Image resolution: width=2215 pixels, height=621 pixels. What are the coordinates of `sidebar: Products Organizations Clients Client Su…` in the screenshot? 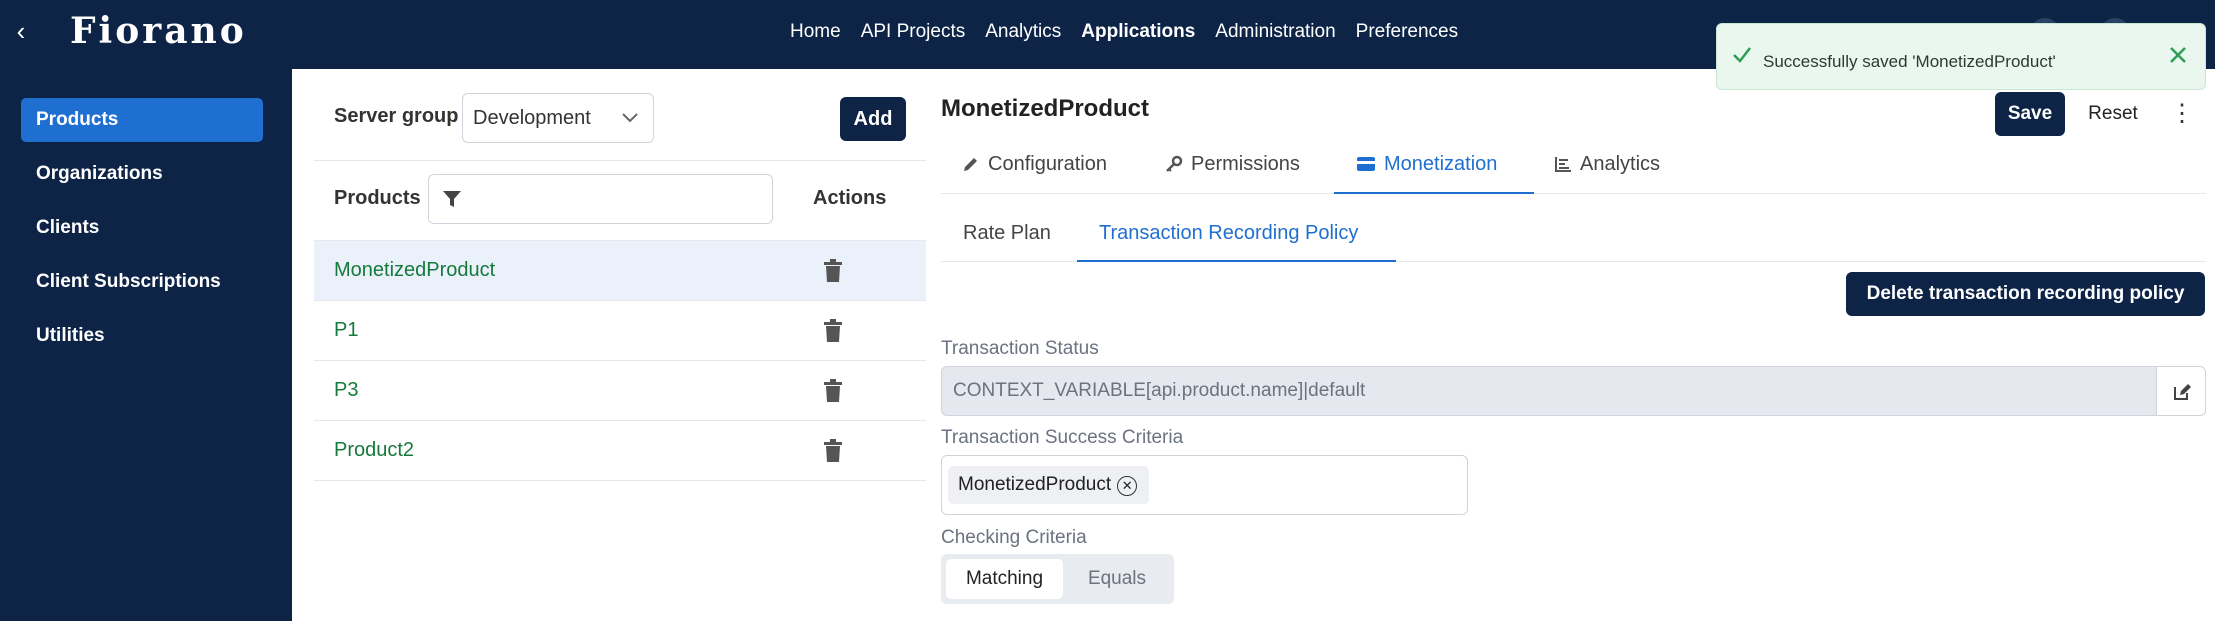 It's located at (146, 345).